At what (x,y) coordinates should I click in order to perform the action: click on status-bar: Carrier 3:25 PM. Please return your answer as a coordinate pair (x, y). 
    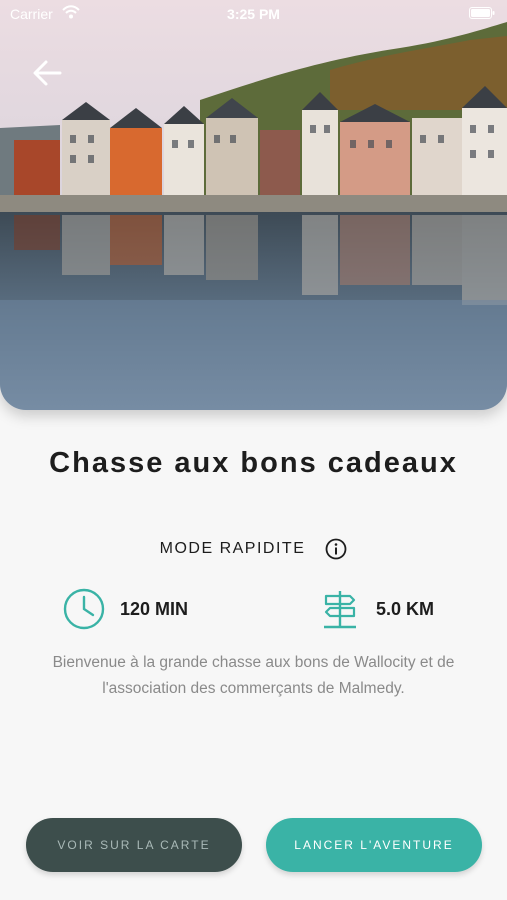
    Looking at the image, I should click on (253, 15).